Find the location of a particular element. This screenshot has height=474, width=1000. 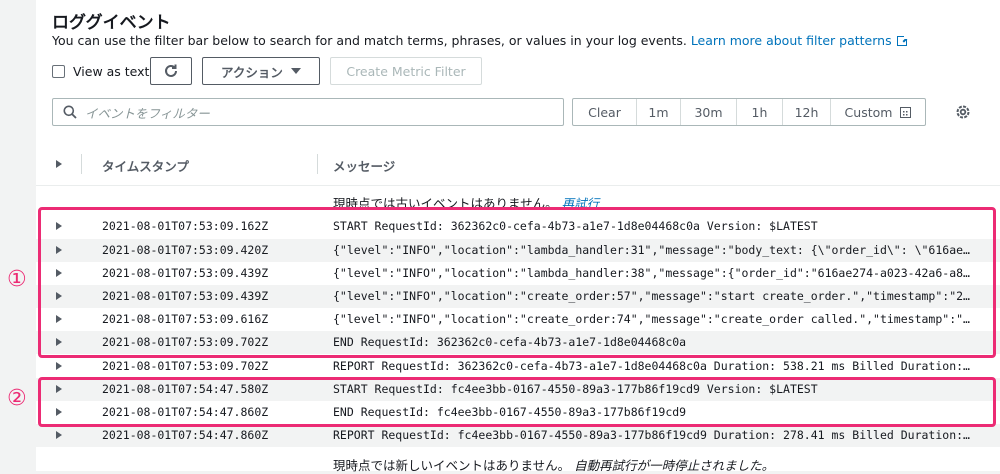

filter-events-input: イベントをフィルター is located at coordinates (308, 112).